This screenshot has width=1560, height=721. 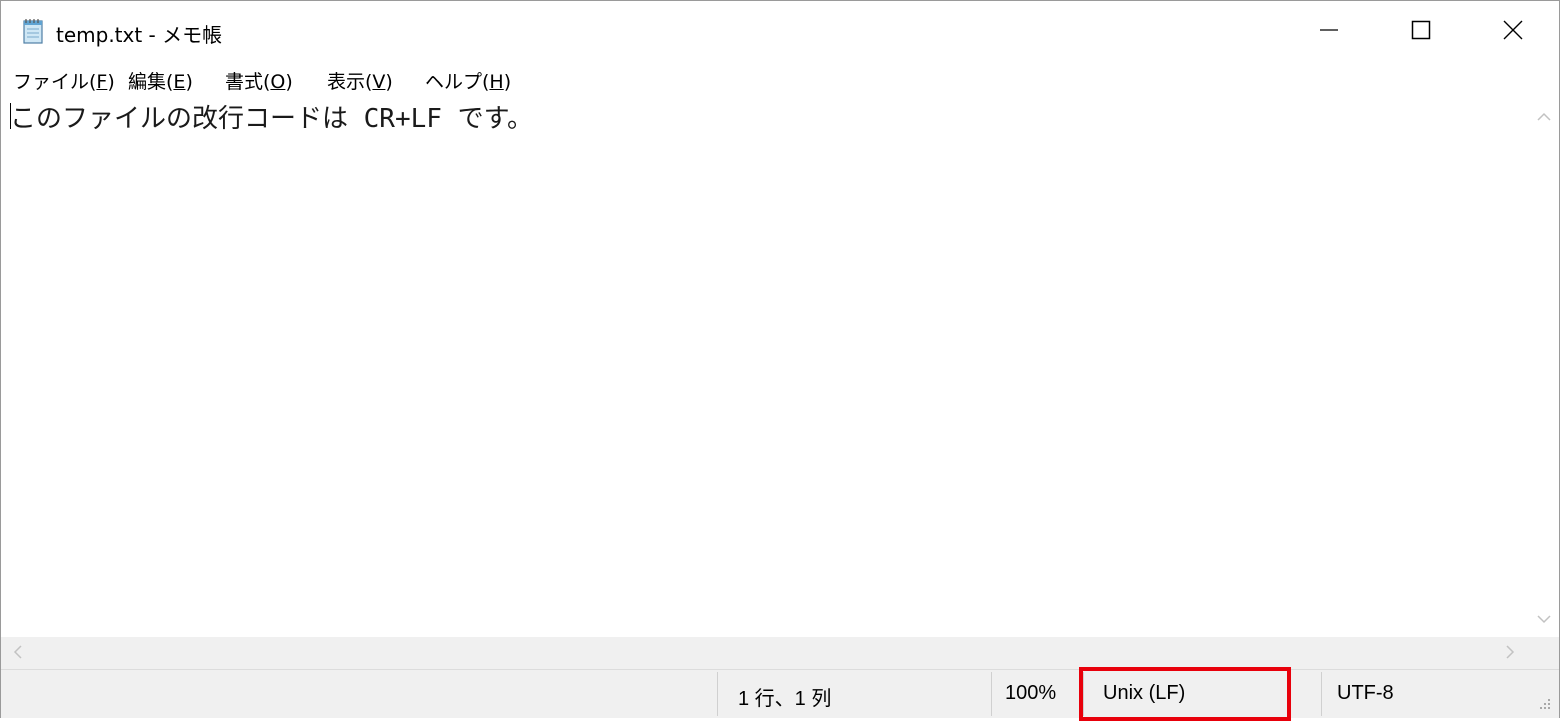 I want to click on line-ending-highlight-box, so click(x=1185, y=694).